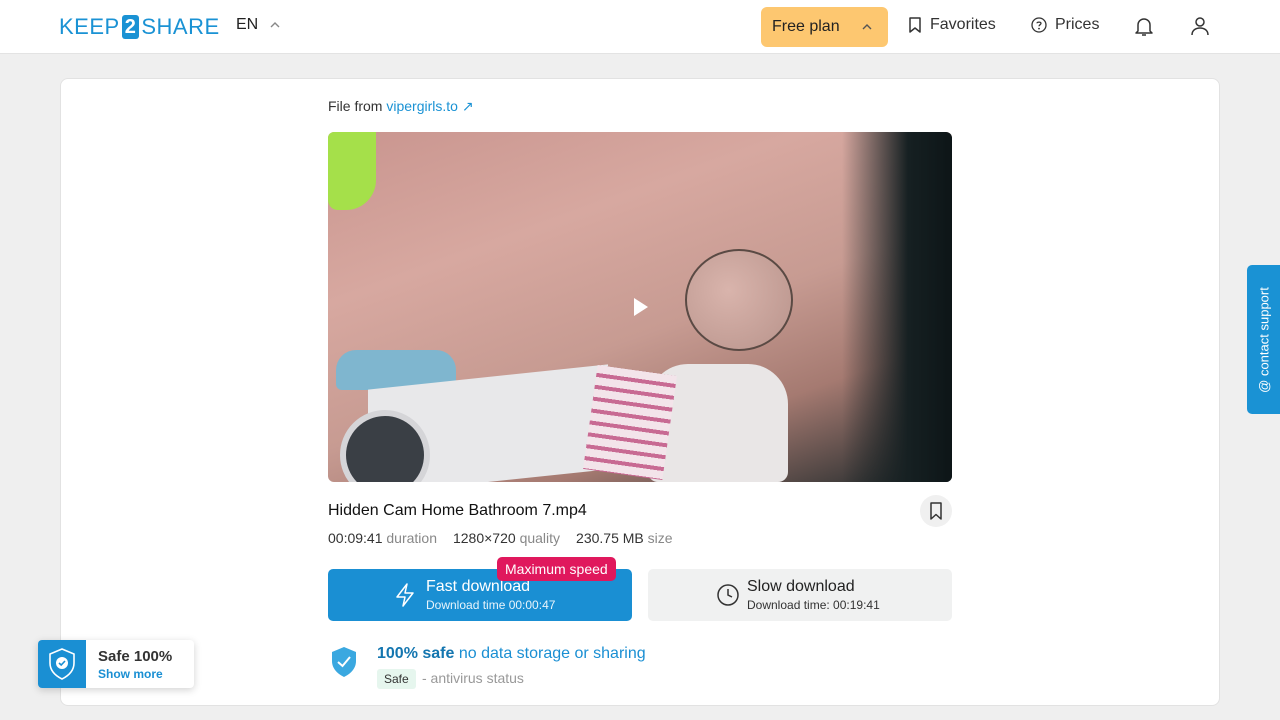 This screenshot has height=720, width=1280. Describe the element at coordinates (411, 538) in the screenshot. I see `duration-label: duration` at that location.